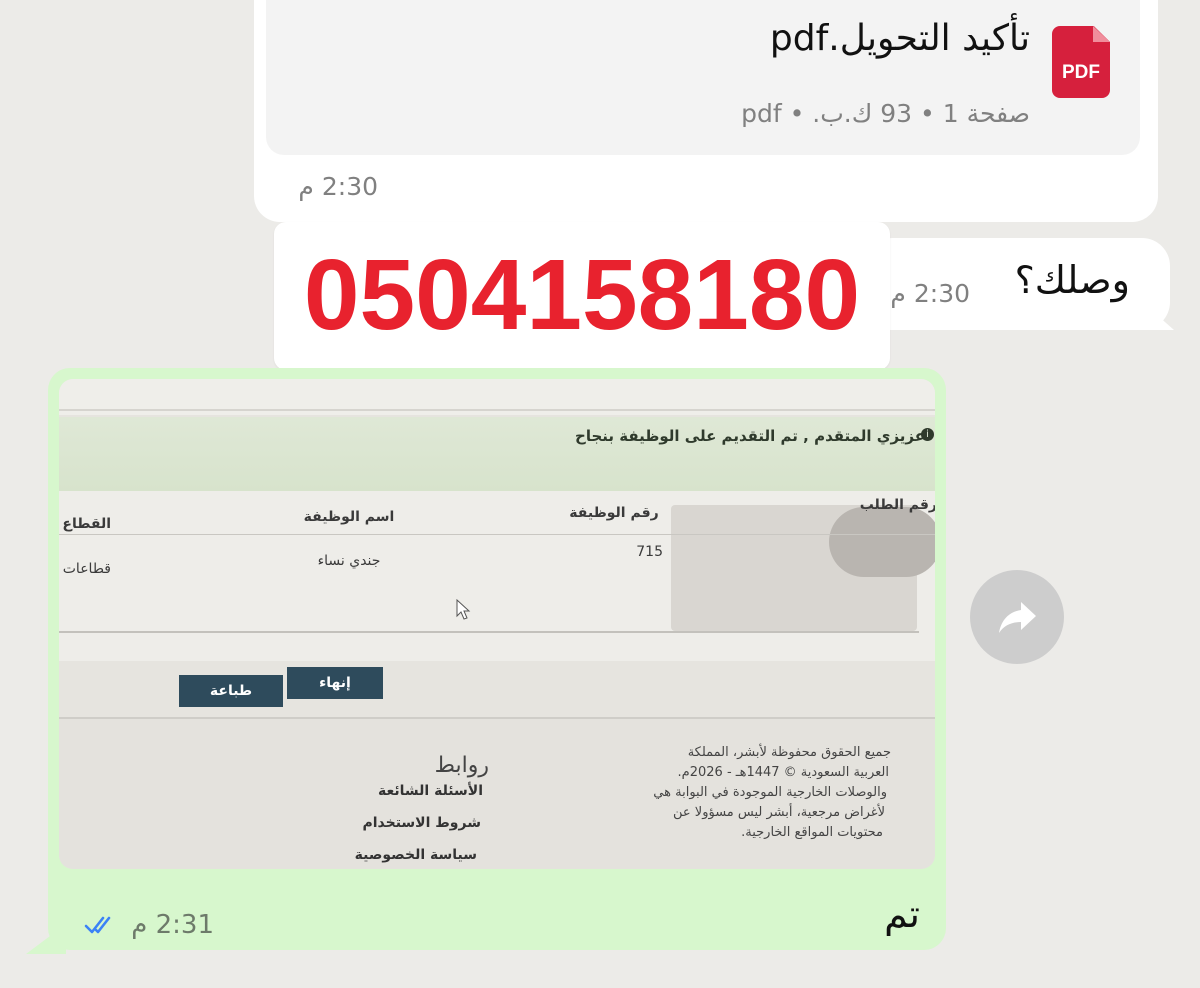 The image size is (1200, 988). What do you see at coordinates (335, 683) in the screenshot?
I see `photo-end-button: إنهاء` at bounding box center [335, 683].